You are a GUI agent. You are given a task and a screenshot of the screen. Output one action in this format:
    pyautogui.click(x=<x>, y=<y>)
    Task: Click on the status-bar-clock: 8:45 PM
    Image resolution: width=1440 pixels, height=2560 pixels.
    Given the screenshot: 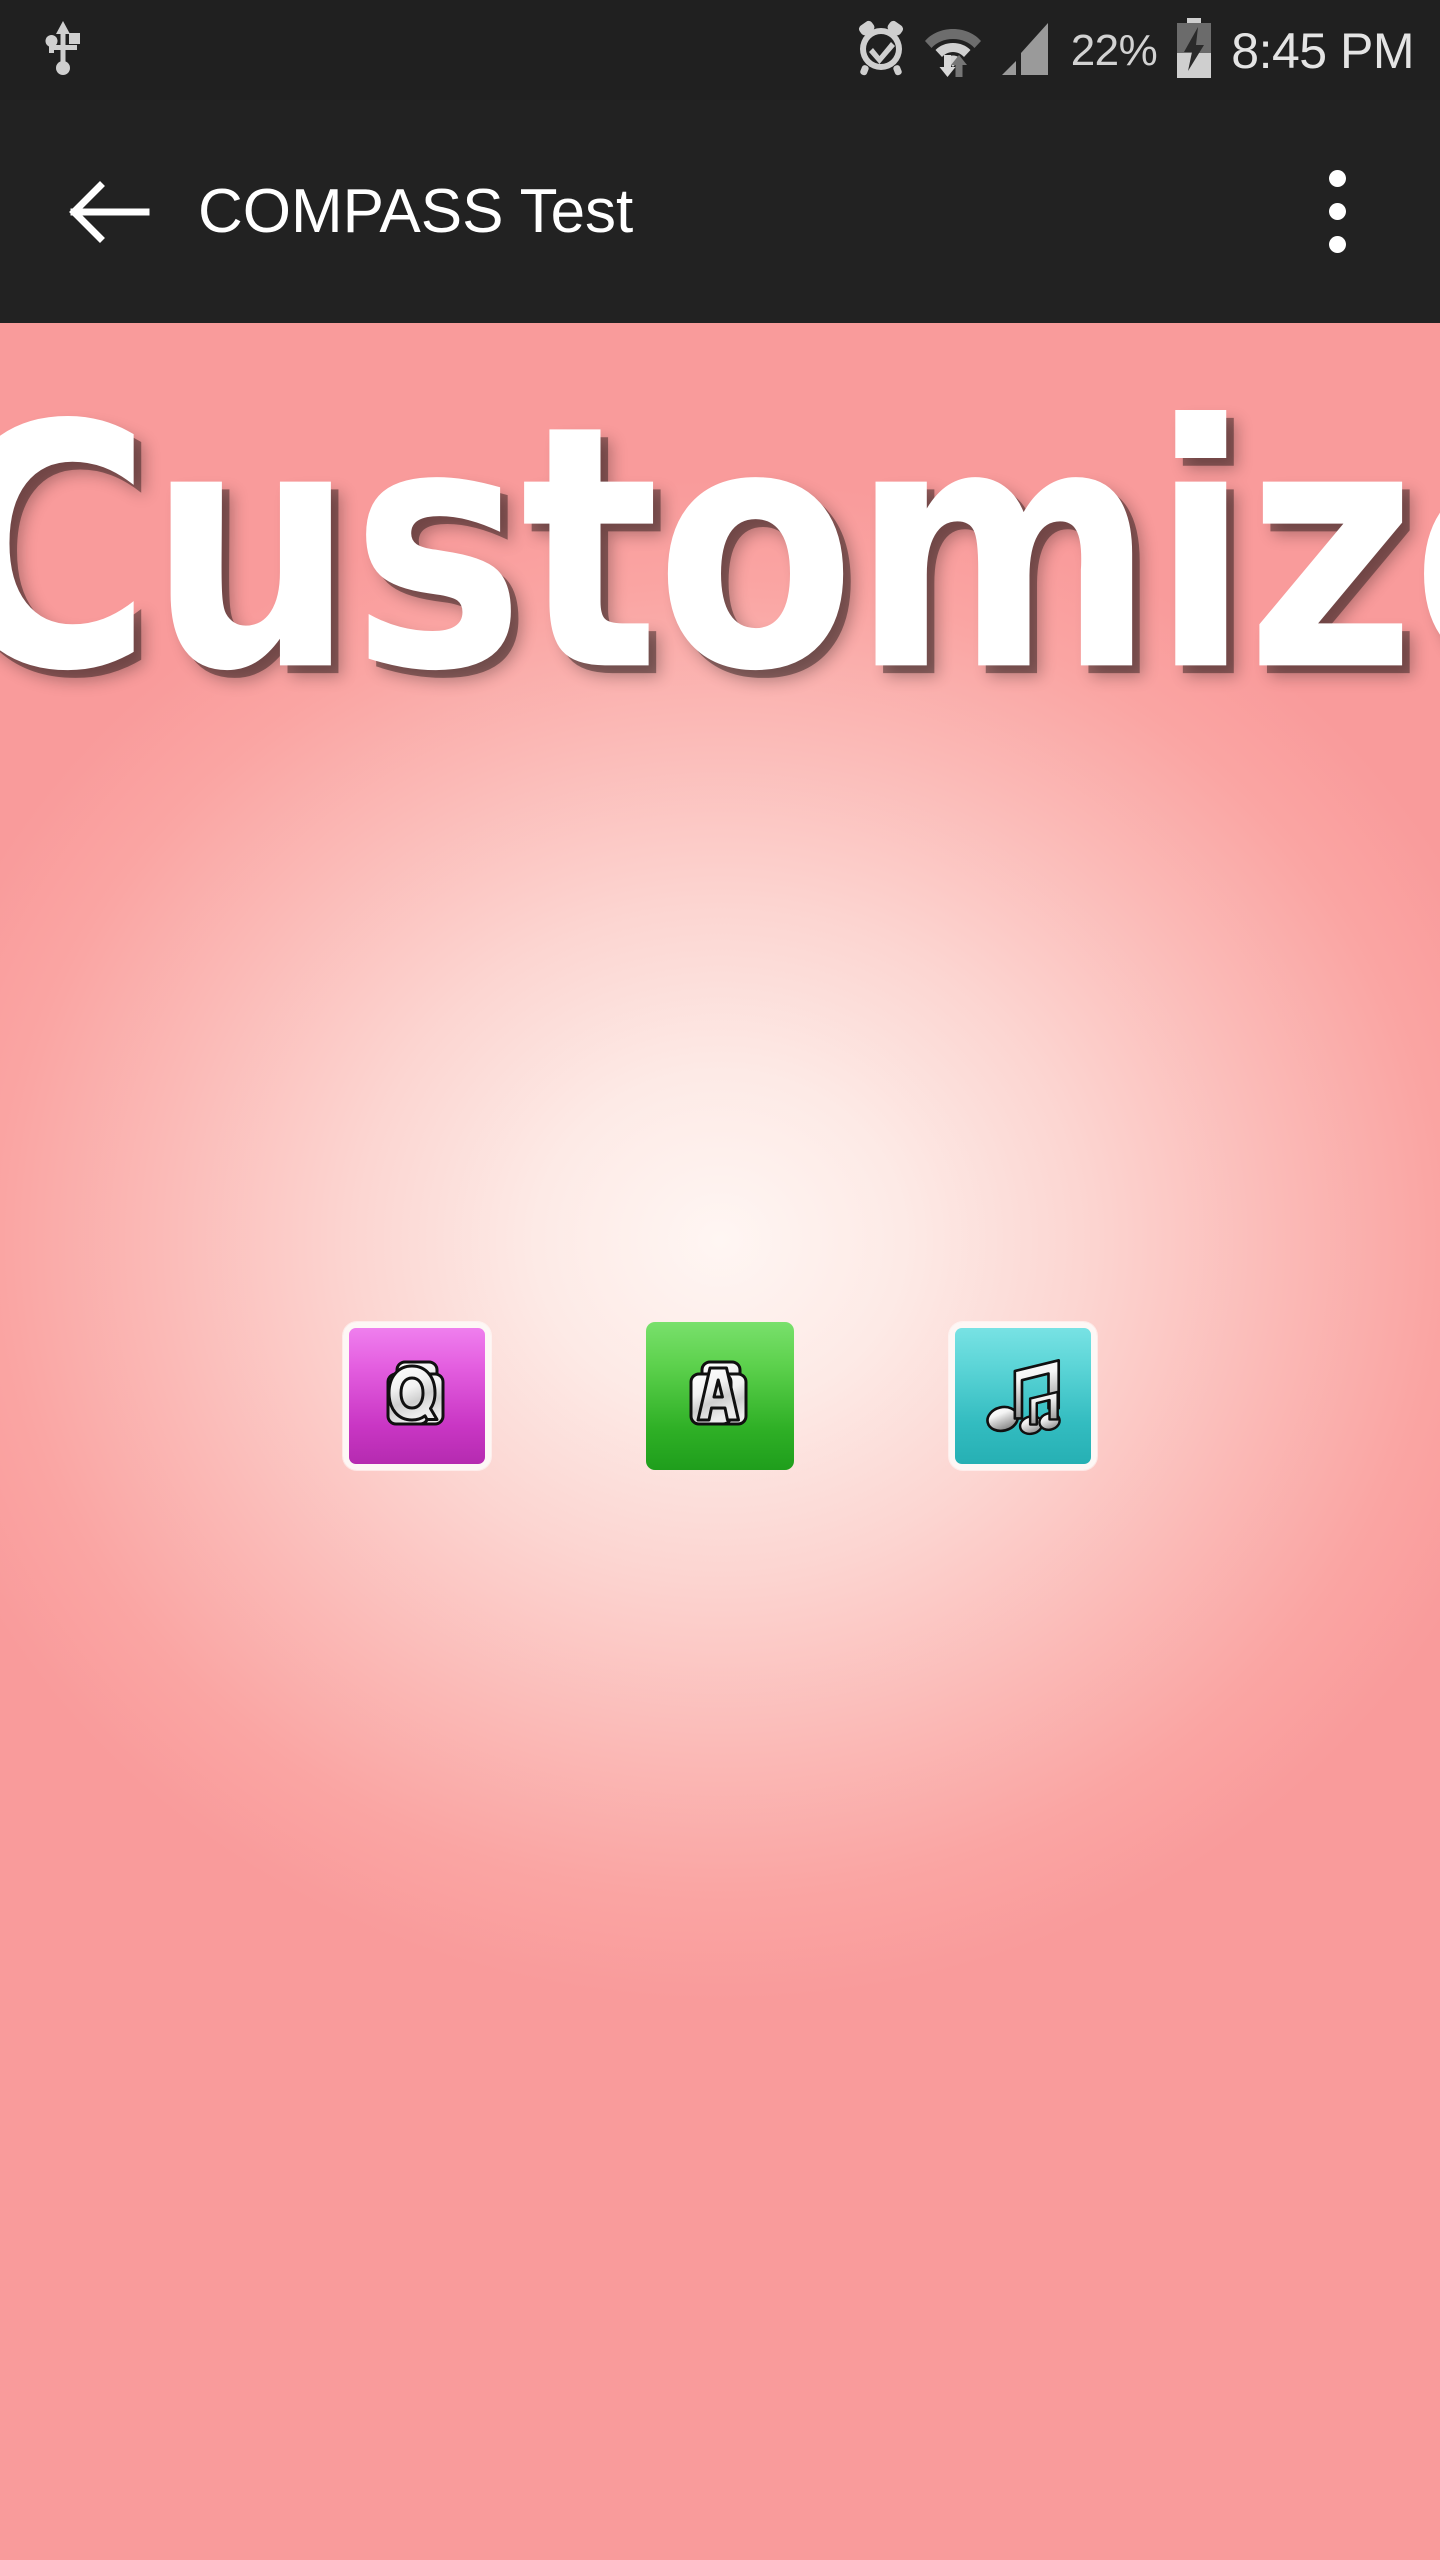 What is the action you would take?
    pyautogui.click(x=1322, y=51)
    